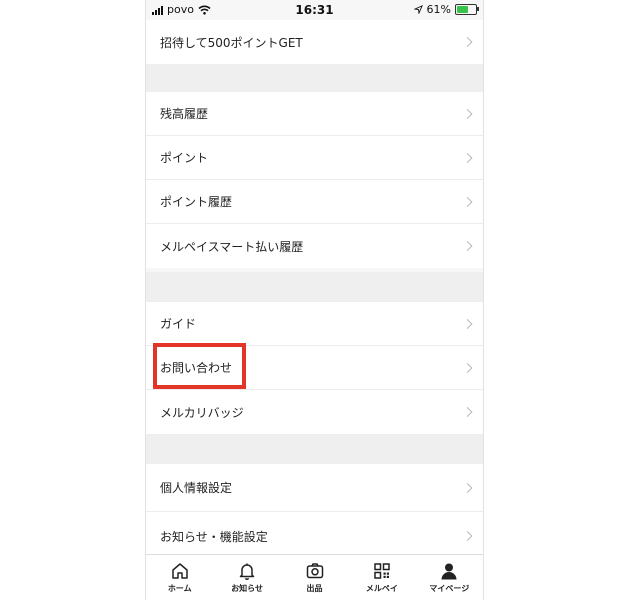 This screenshot has width=640, height=600. I want to click on qr-code-icon, so click(382, 571).